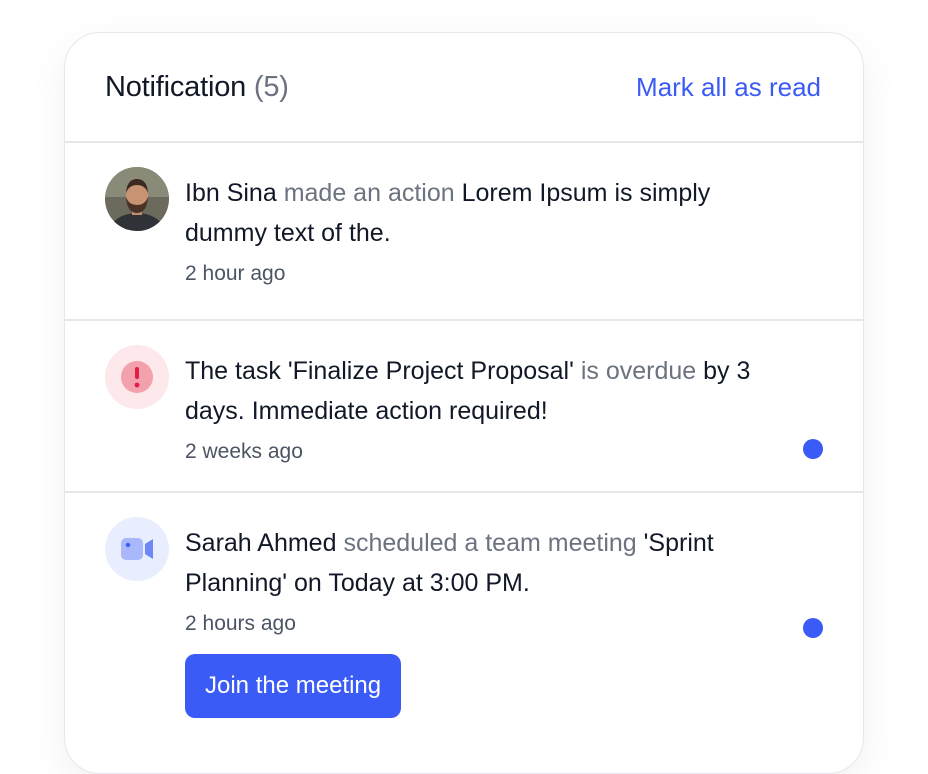 This screenshot has height=774, width=928. What do you see at coordinates (369, 193) in the screenshot?
I see `action-text: made an action` at bounding box center [369, 193].